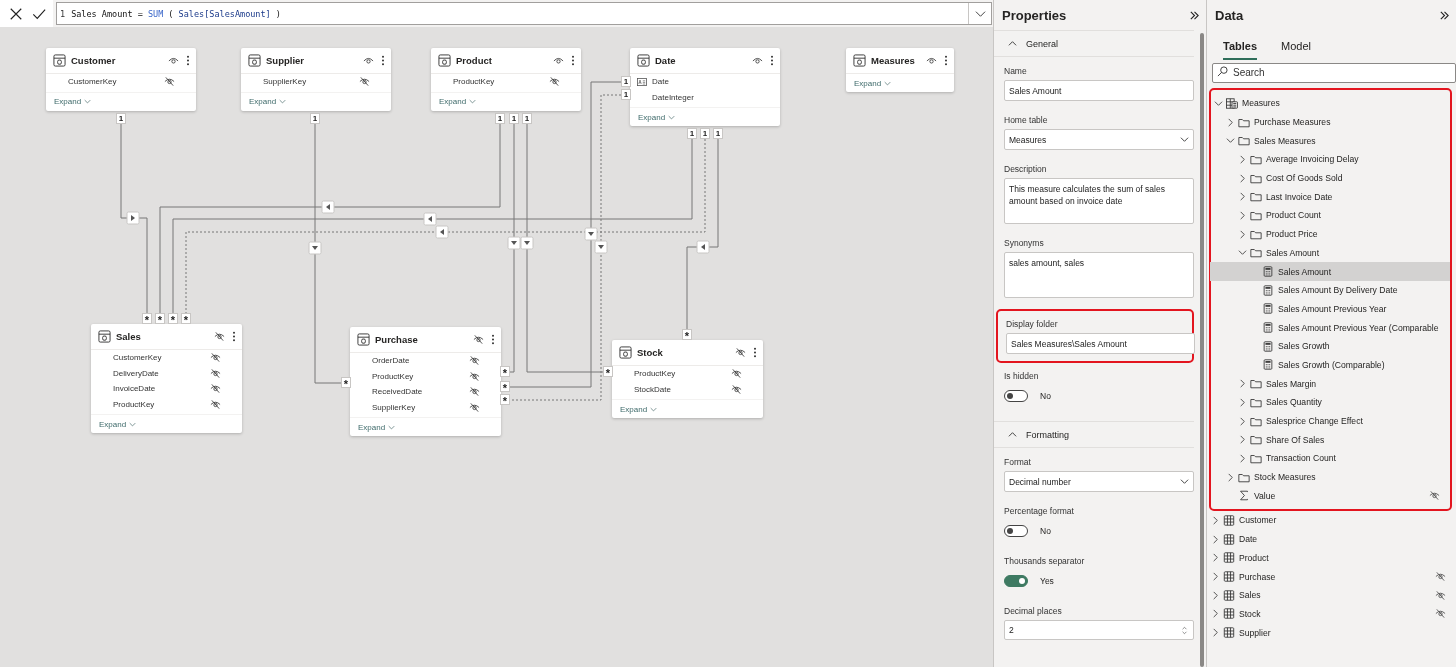 The image size is (1456, 667). Describe the element at coordinates (1331, 558) in the screenshot. I see `tree-item: Product` at that location.